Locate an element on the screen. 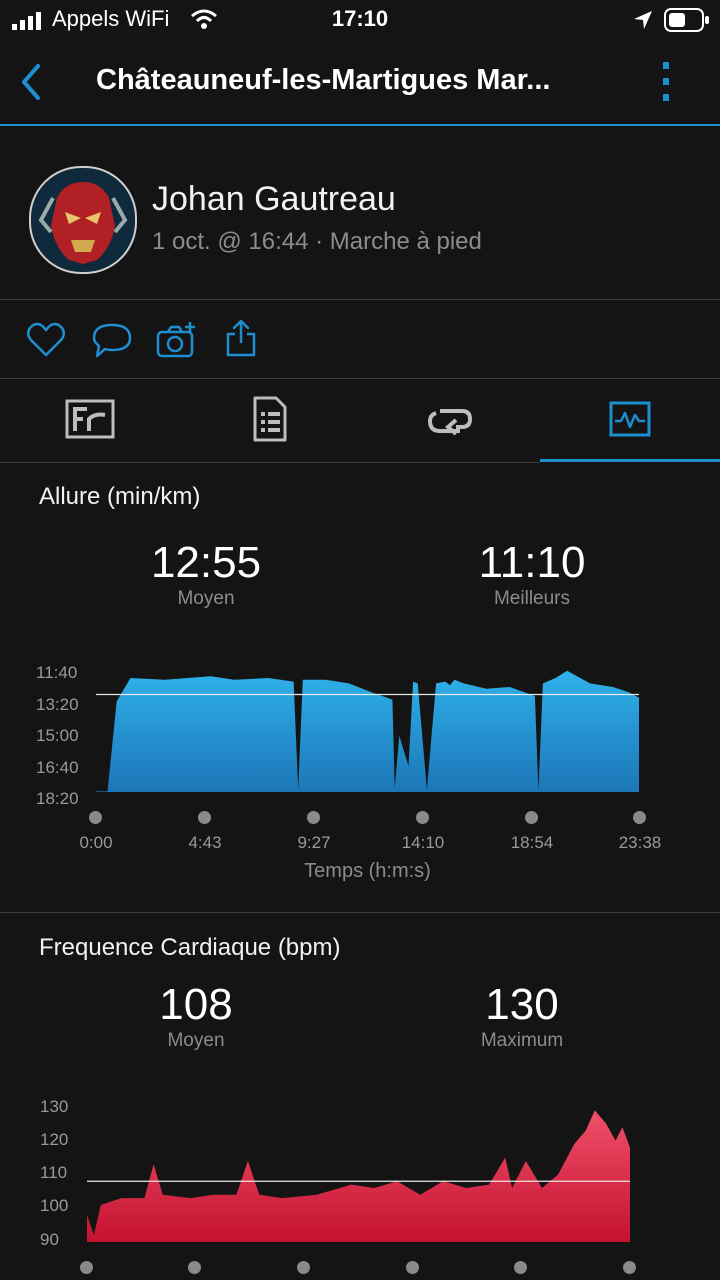  activity-subtitle: 1 oct. @ 16:44 · Marche à pied is located at coordinates (317, 241).